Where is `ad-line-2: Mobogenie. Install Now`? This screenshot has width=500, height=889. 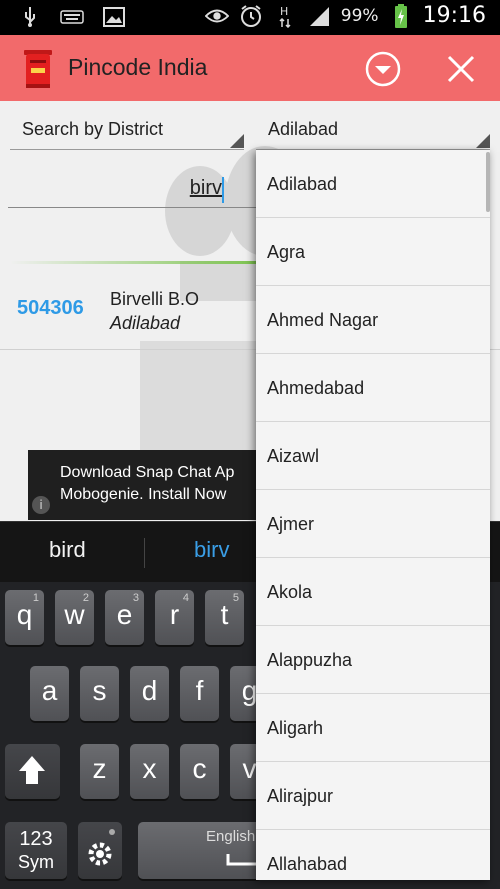
ad-line-2: Mobogenie. Install Now is located at coordinates (143, 494).